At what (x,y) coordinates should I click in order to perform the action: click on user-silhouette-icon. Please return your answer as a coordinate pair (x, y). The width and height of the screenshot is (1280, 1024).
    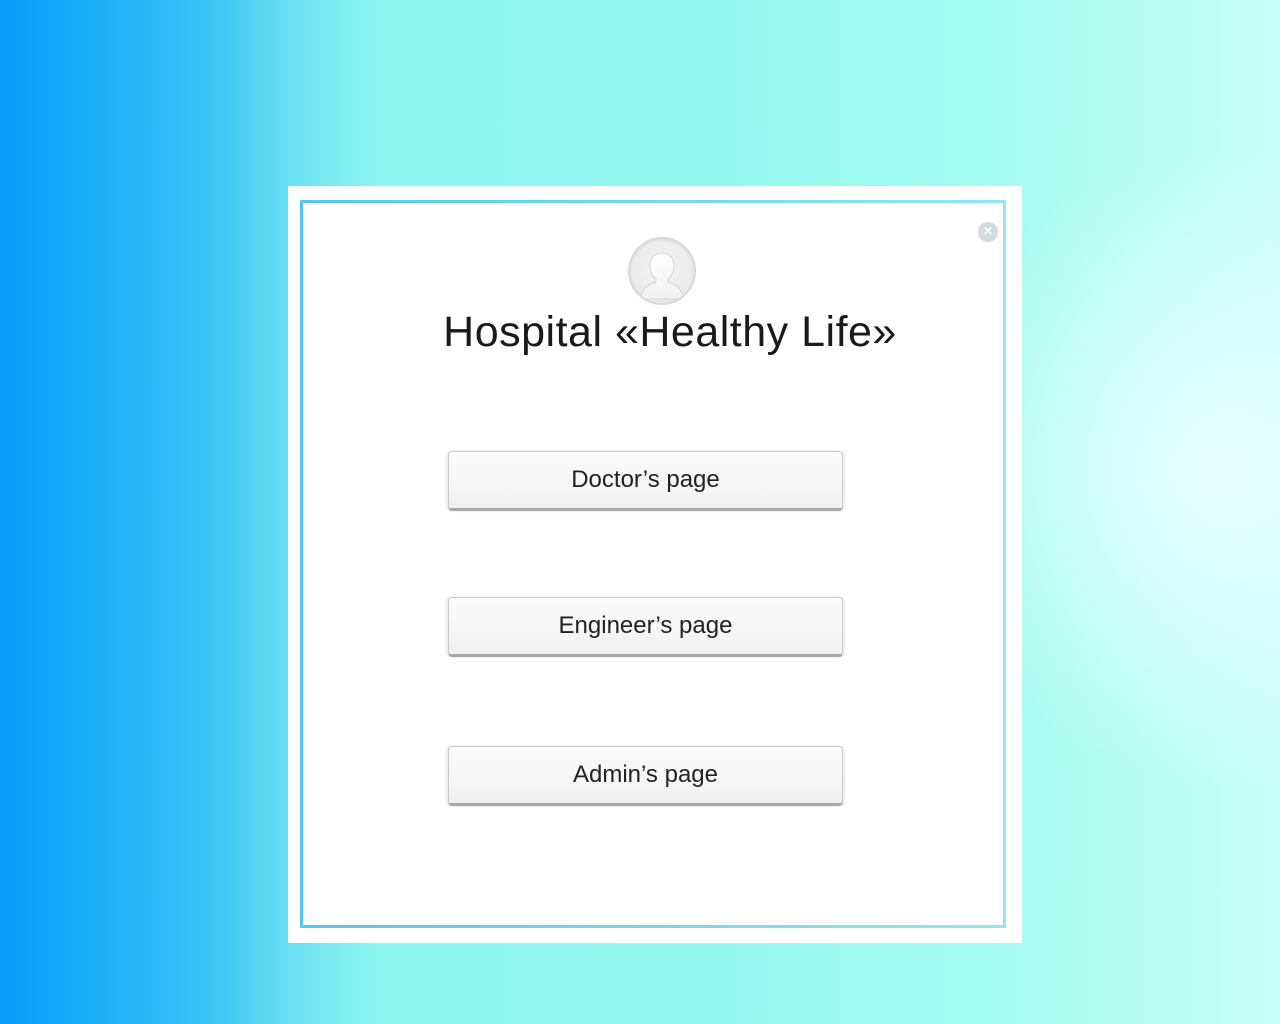
    Looking at the image, I should click on (662, 271).